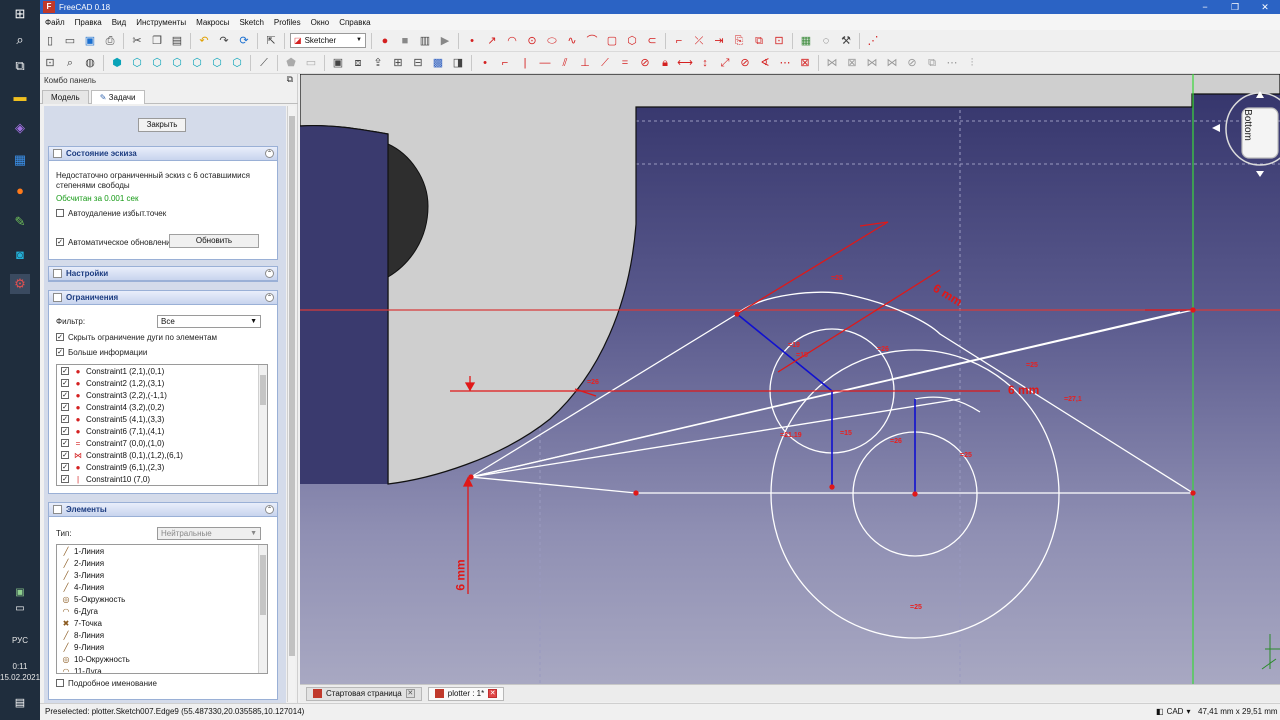 The width and height of the screenshot is (1280, 720). I want to click on constrain-angle-icon: ∢, so click(765, 63).